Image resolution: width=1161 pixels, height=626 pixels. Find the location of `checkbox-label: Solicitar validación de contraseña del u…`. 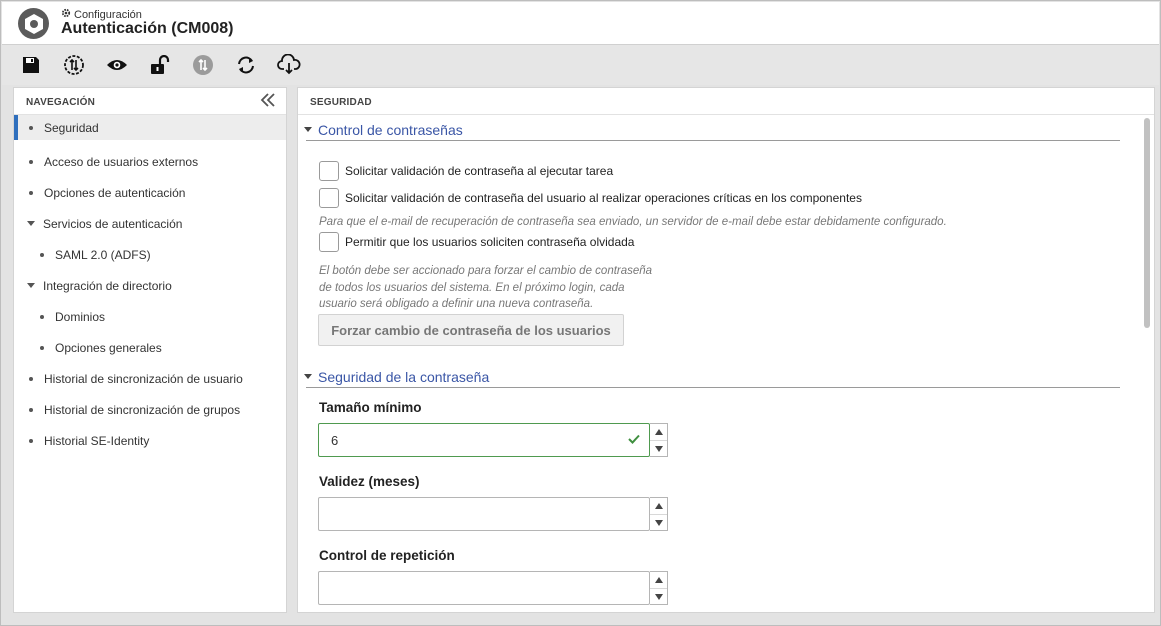

checkbox-label: Solicitar validación de contraseña del u… is located at coordinates (603, 198).